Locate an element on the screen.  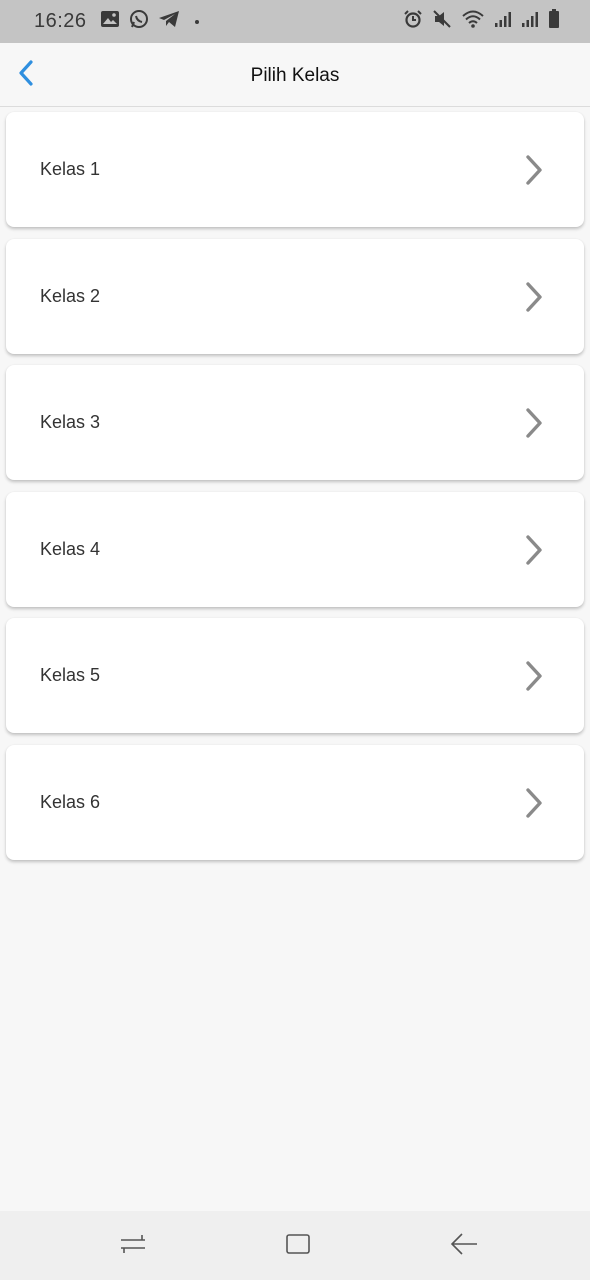
class-label: Kelas 1 is located at coordinates (70, 169).